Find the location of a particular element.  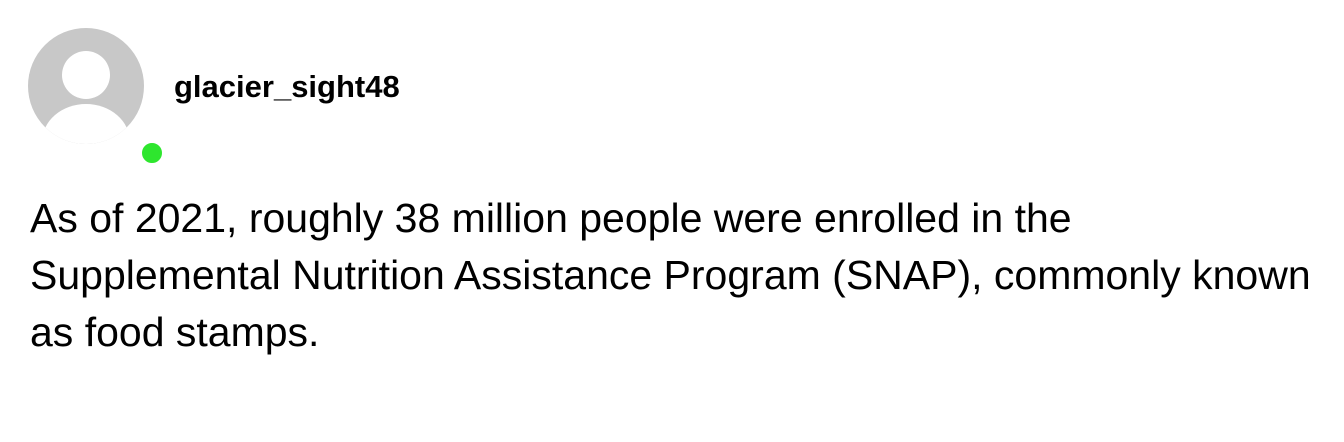

author-username: glacier_sight48 is located at coordinates (287, 87).